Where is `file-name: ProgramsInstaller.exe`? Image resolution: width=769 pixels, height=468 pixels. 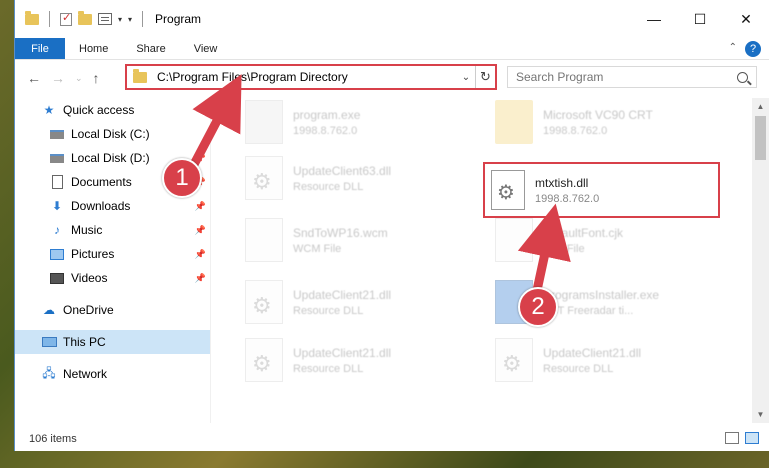 file-name: ProgramsInstaller.exe is located at coordinates (601, 295).